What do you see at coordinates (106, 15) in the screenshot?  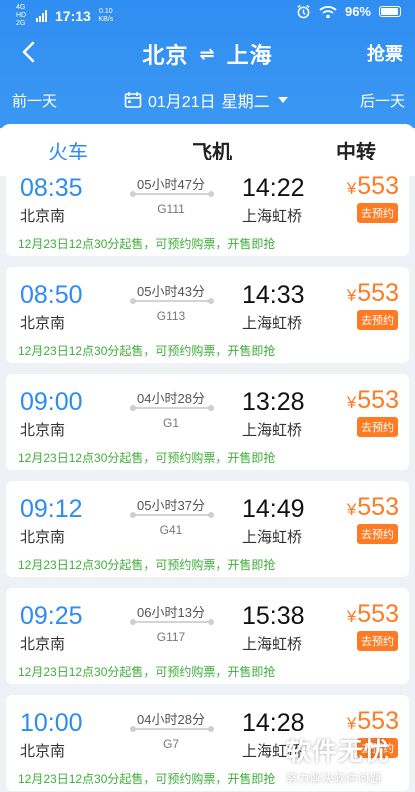 I see `network-speed: 0.10 KB/s` at bounding box center [106, 15].